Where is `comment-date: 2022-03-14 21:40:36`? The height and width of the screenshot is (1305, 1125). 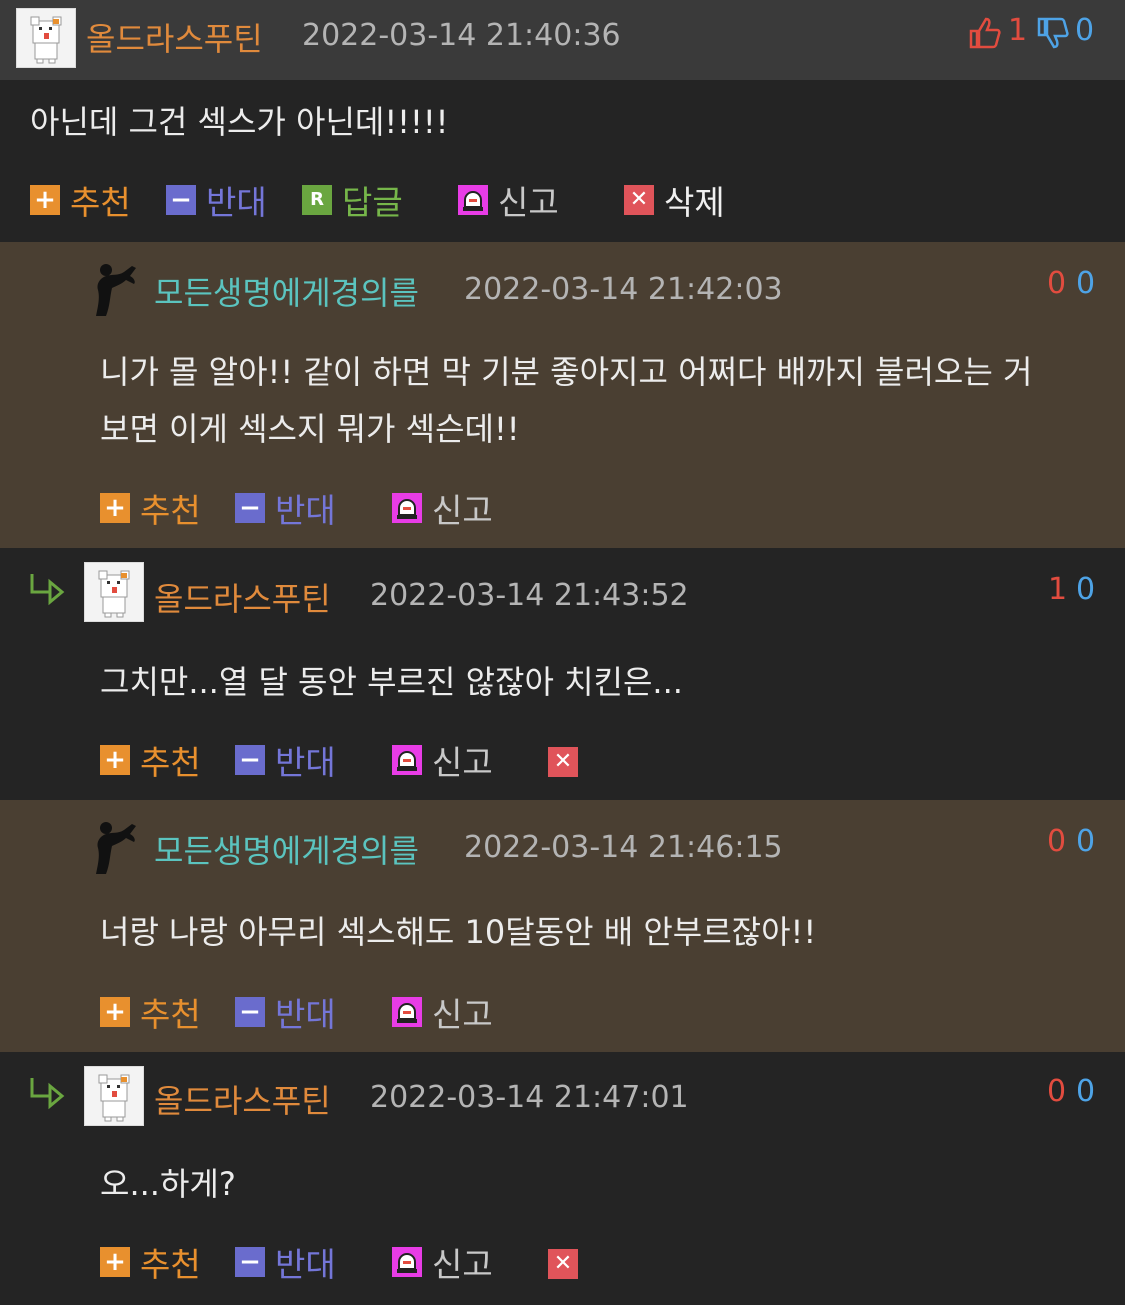
comment-date: 2022-03-14 21:40:36 is located at coordinates (461, 35).